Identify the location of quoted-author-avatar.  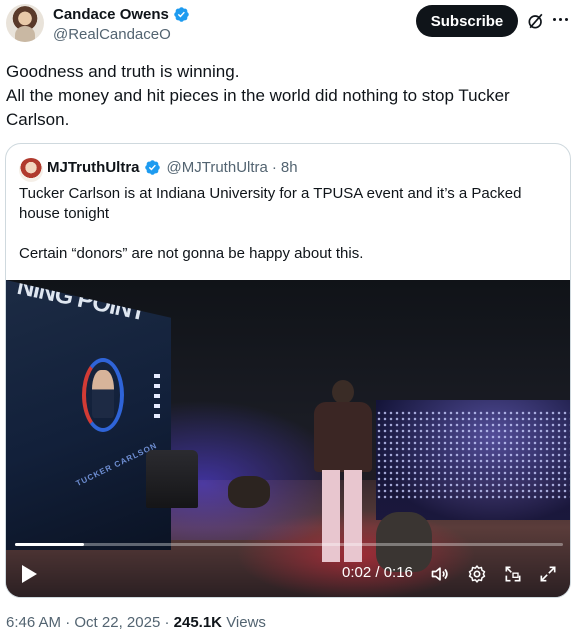
(31, 170).